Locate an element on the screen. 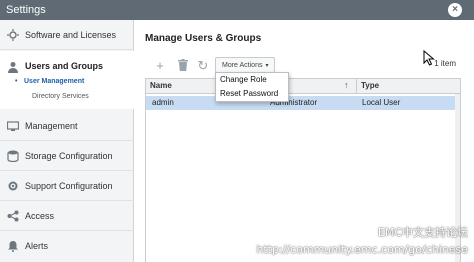  watermark-line-1: EMC中文支持论坛 is located at coordinates (422, 232).